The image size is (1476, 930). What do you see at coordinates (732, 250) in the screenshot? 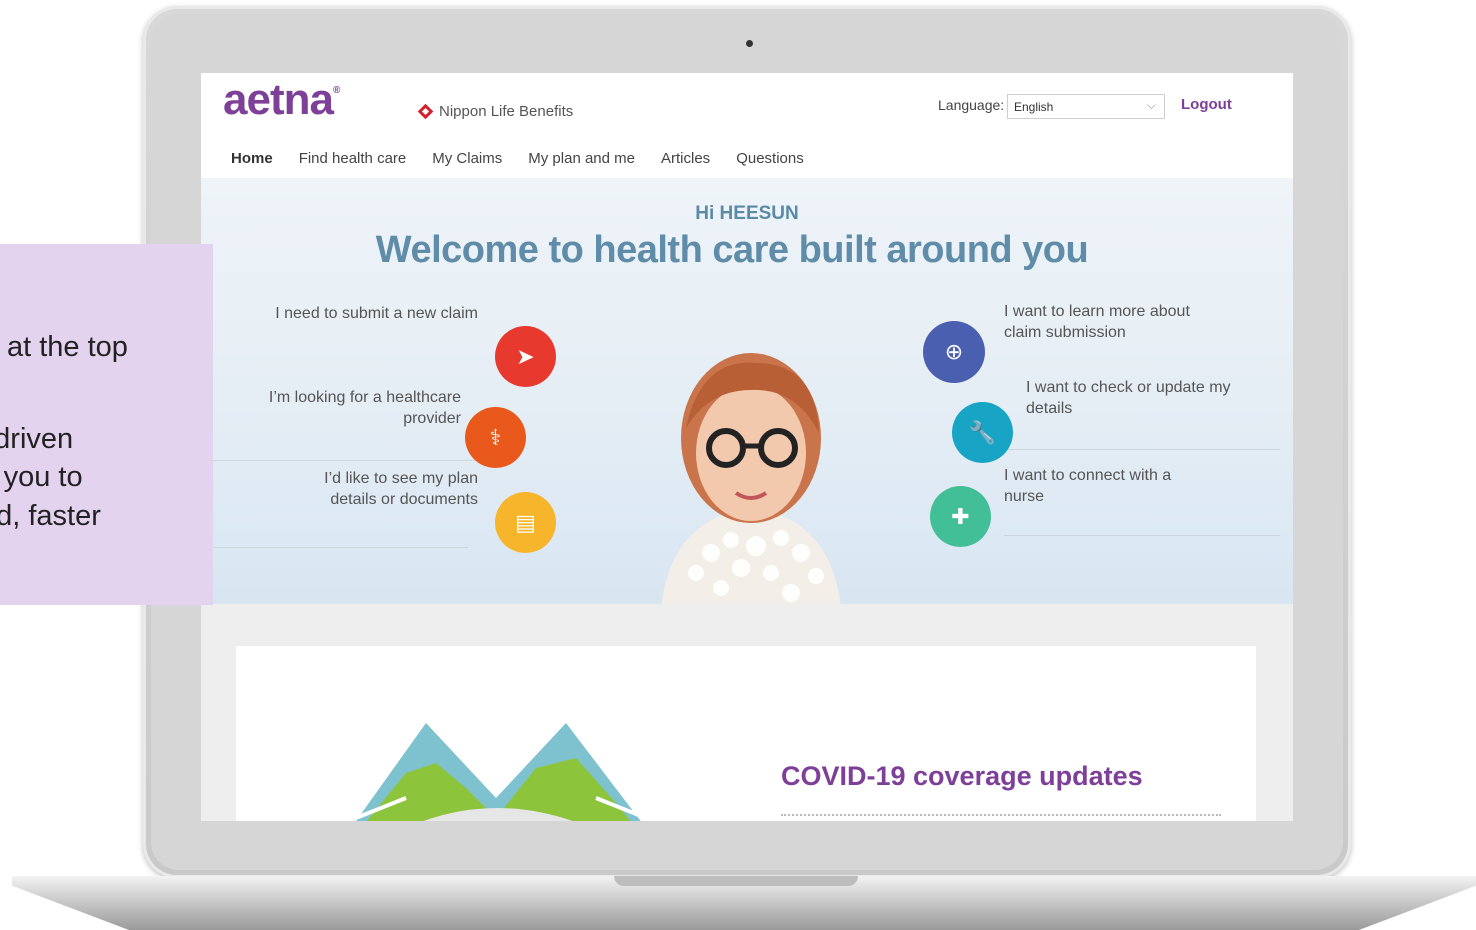
I see `welcome-heading: Welcome to health care built around you` at bounding box center [732, 250].